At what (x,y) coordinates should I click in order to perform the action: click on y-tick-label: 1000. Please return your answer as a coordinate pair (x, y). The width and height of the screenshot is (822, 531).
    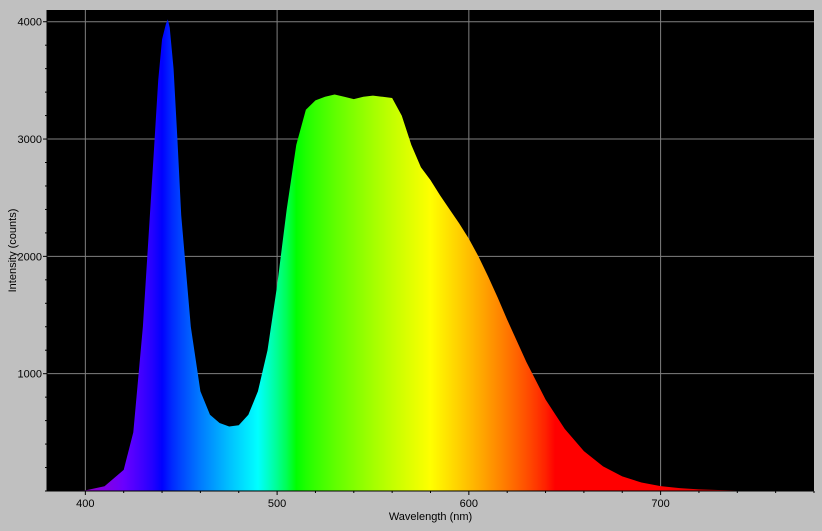
    Looking at the image, I should click on (30, 375).